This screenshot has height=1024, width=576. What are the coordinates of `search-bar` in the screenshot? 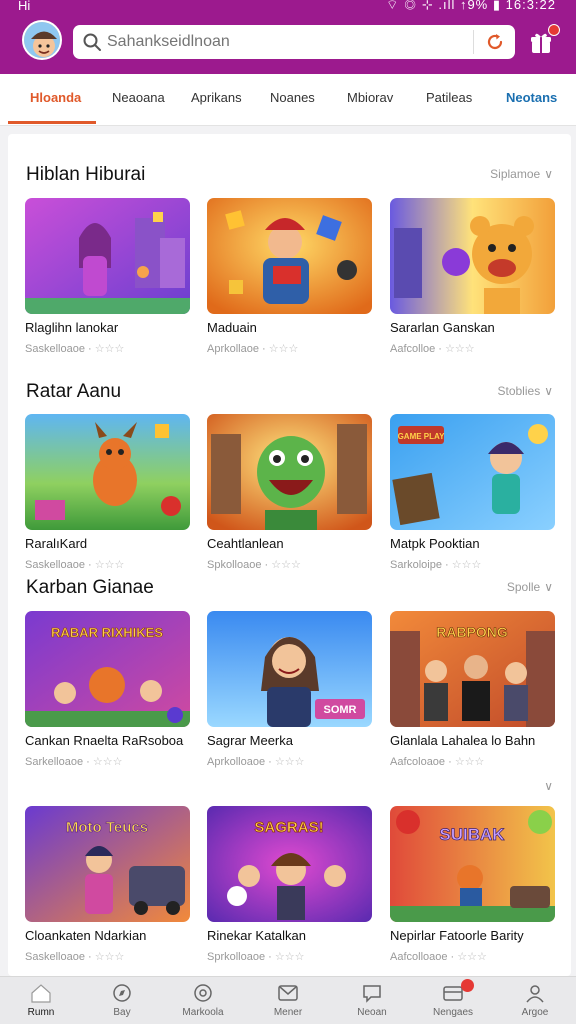 It's located at (294, 42).